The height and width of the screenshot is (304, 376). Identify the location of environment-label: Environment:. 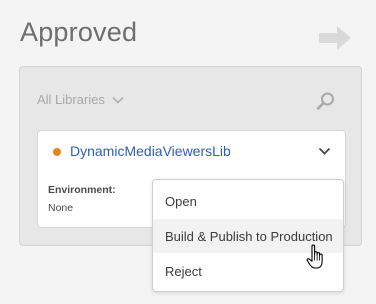
(82, 190).